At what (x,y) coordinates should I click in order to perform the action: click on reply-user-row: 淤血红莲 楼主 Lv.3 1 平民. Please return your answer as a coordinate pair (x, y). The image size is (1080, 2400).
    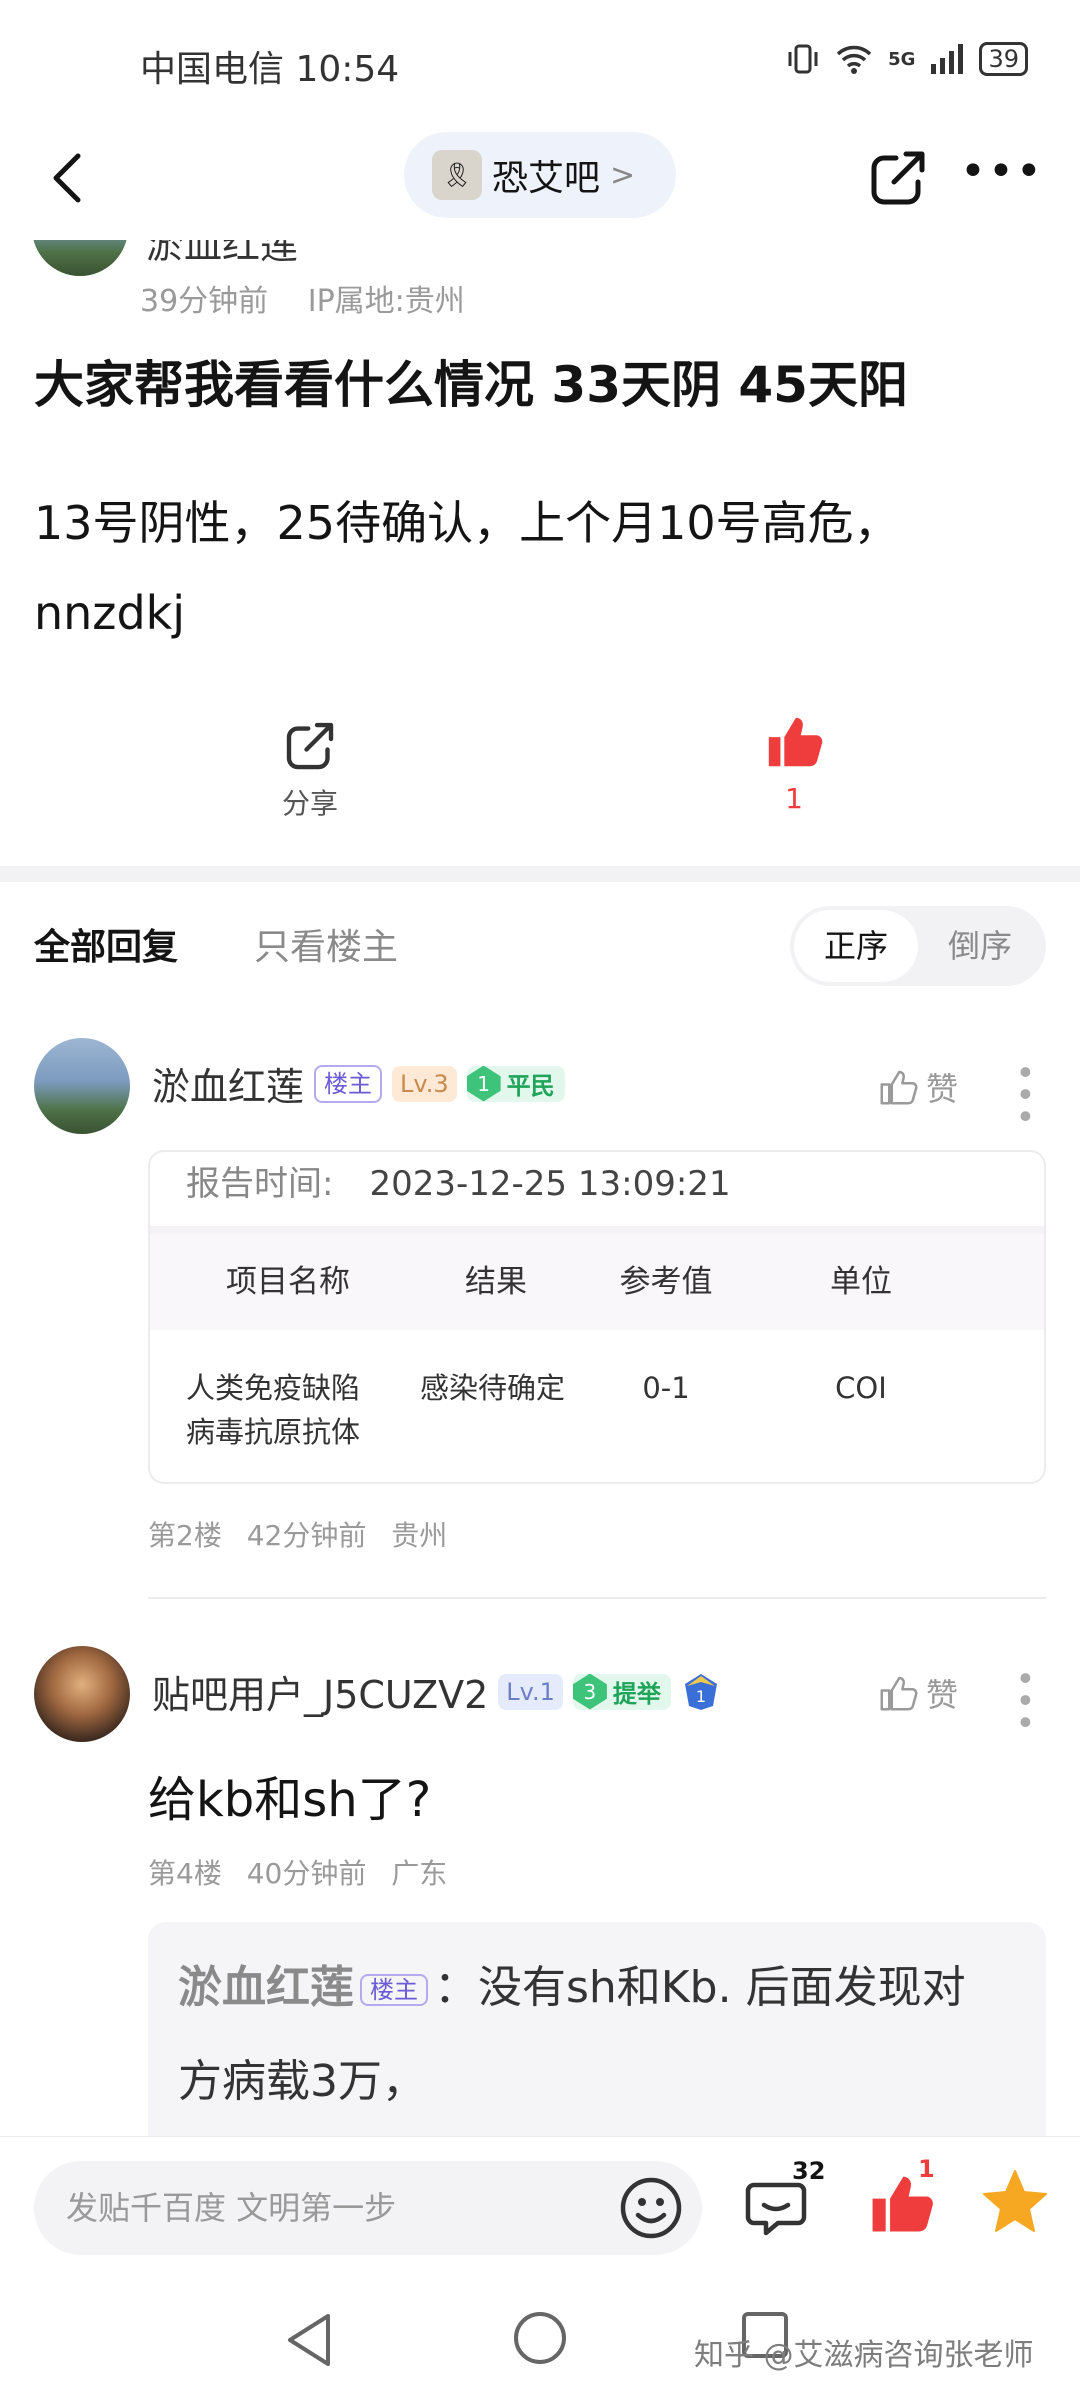
    Looking at the image, I should click on (358, 1083).